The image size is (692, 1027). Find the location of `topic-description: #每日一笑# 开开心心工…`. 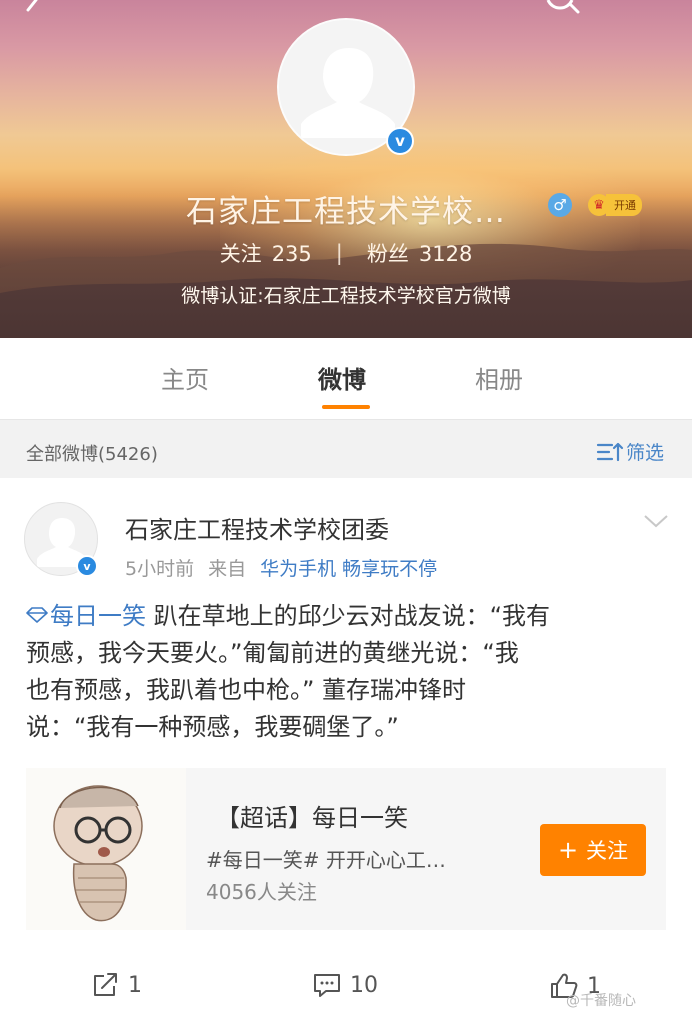

topic-description: #每日一笑# 开开心心工… is located at coordinates (326, 860).